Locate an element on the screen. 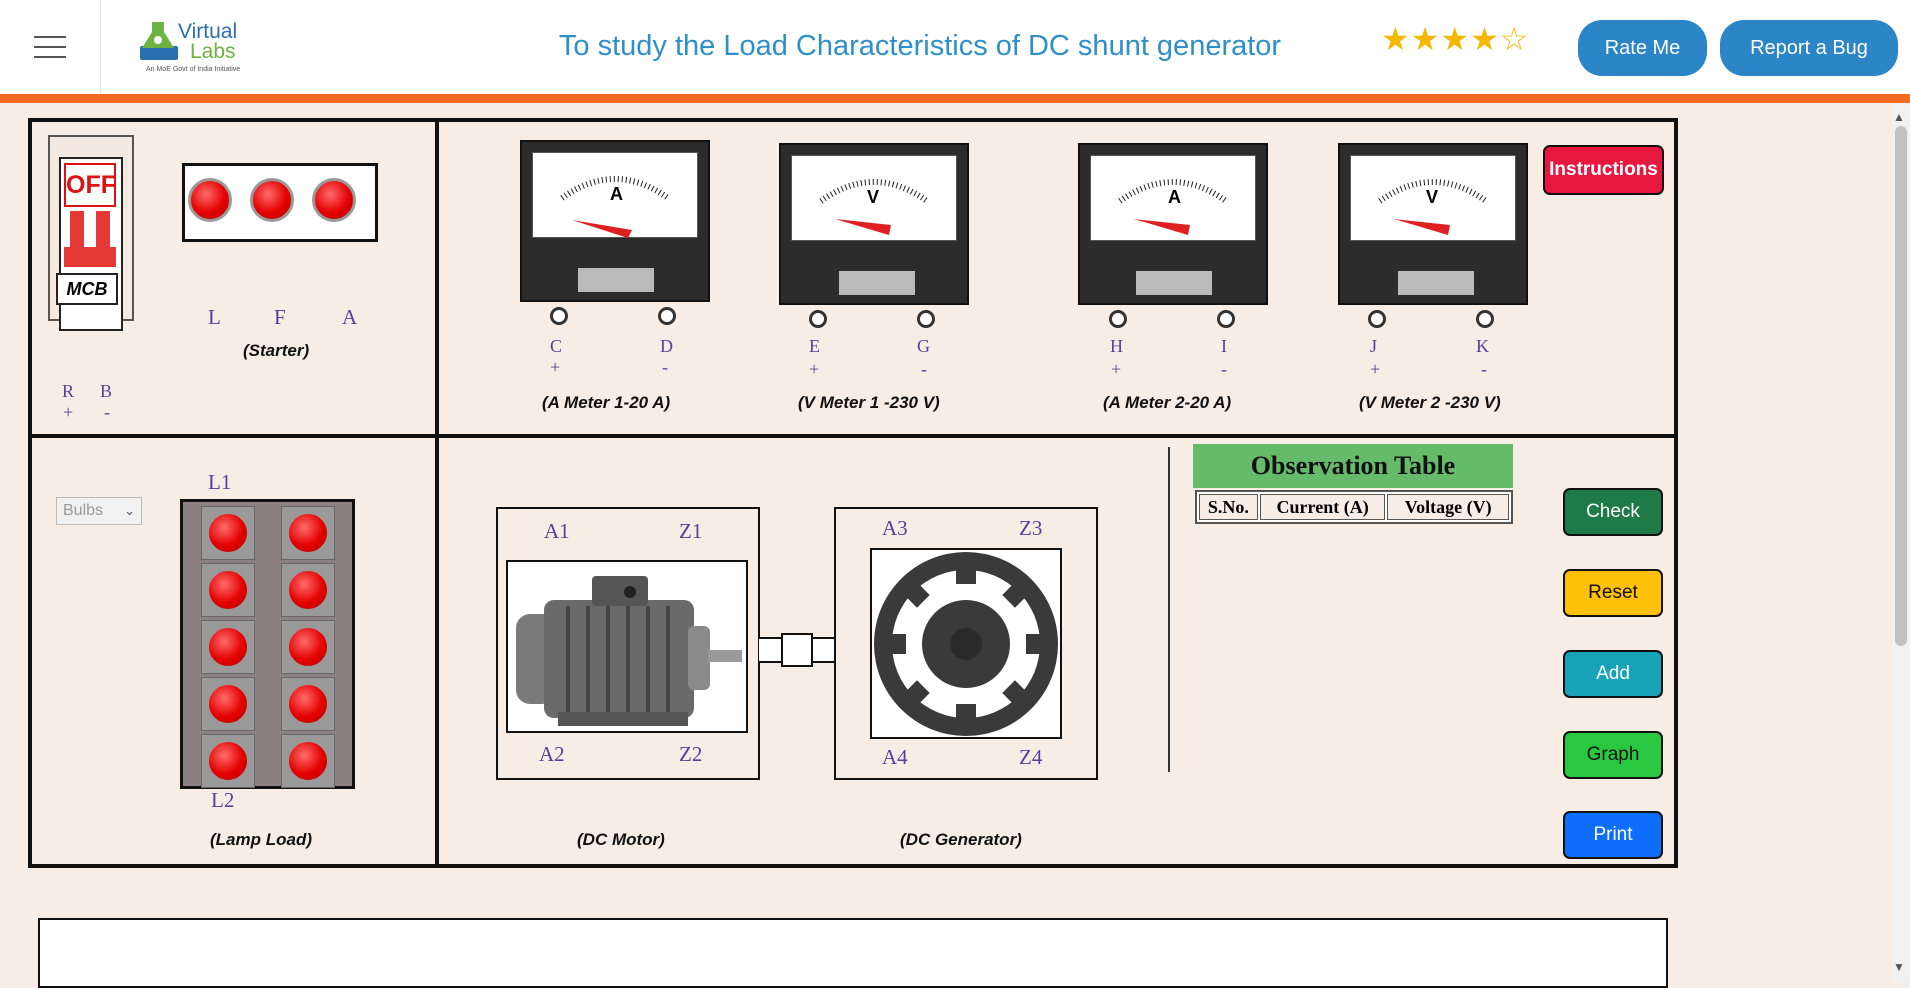 The image size is (1910, 988). output-box is located at coordinates (853, 953).